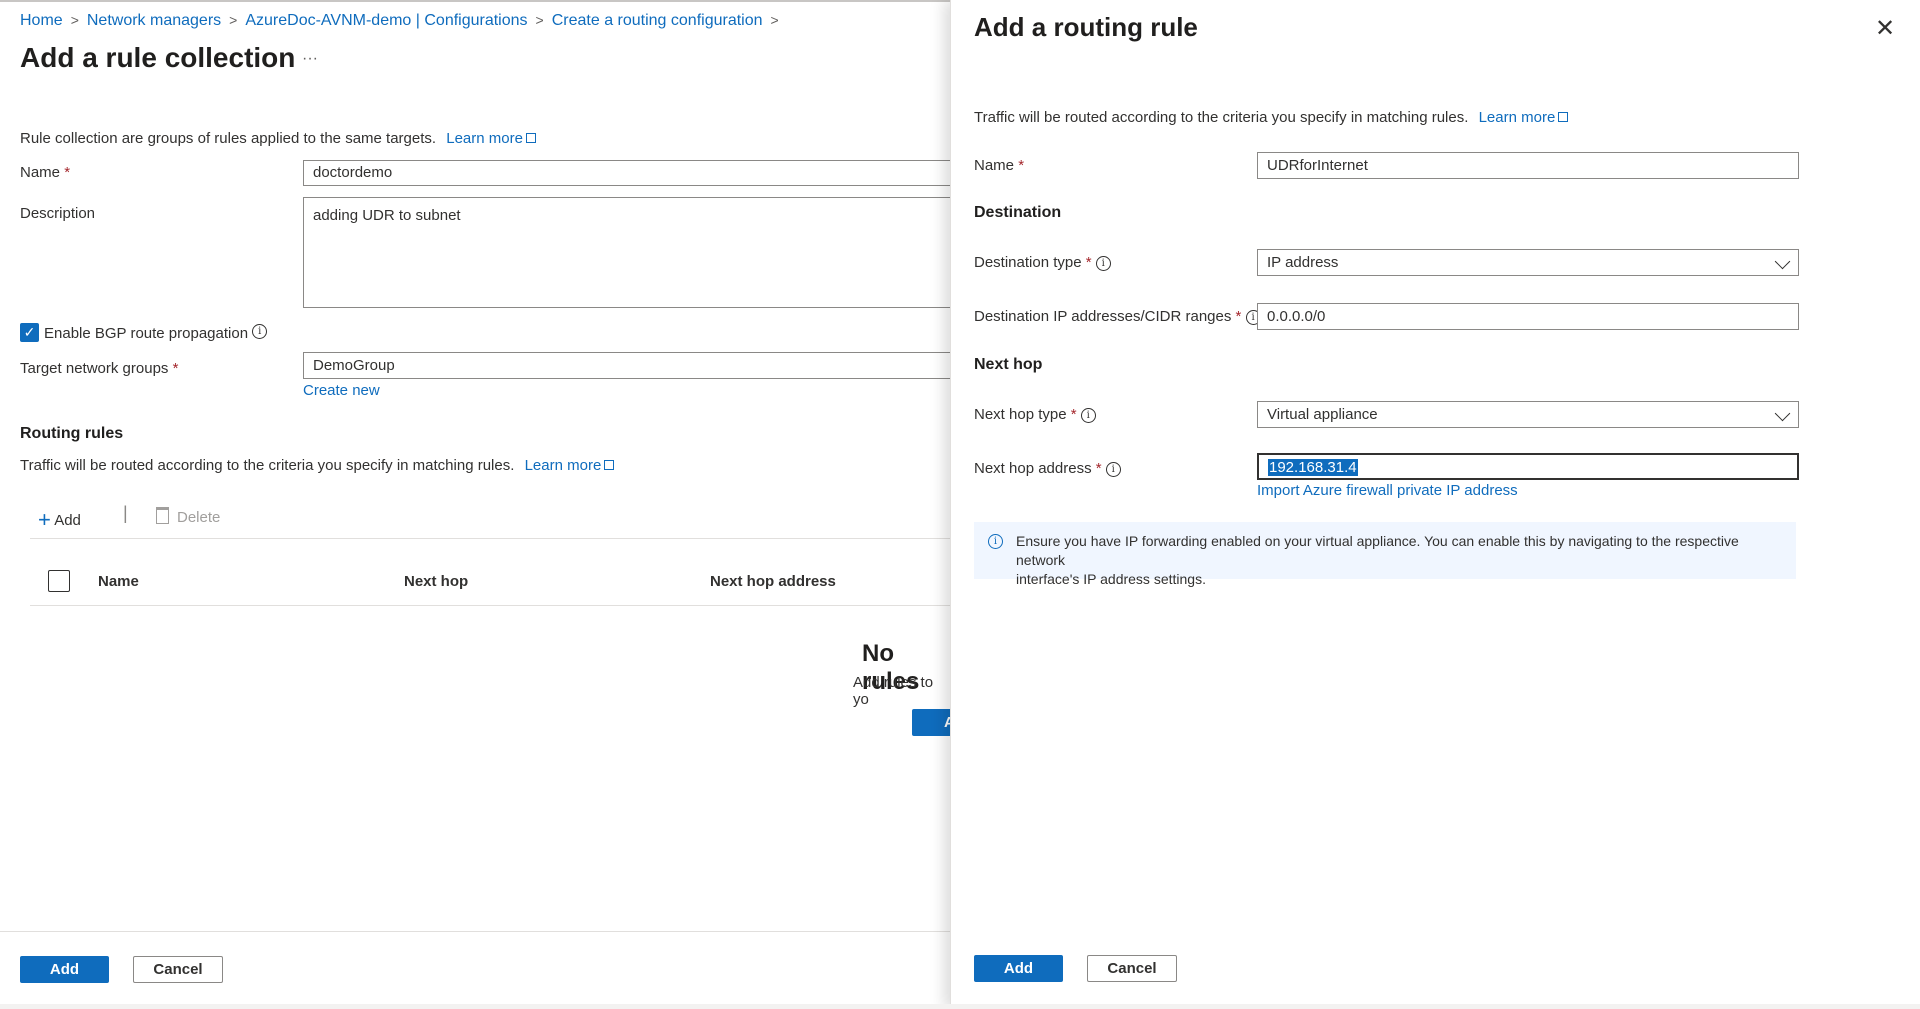 This screenshot has width=1920, height=1009. Describe the element at coordinates (41, 20) in the screenshot. I see `breadcrumb-home: Home` at that location.